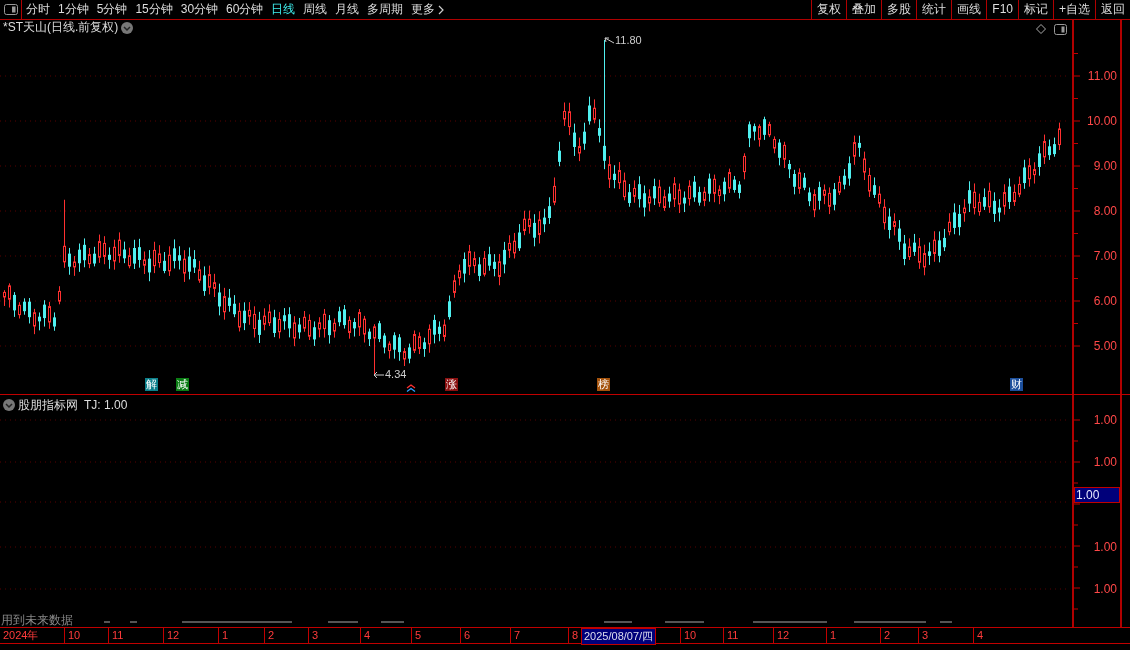  I want to click on date-label: 8, so click(573, 635).